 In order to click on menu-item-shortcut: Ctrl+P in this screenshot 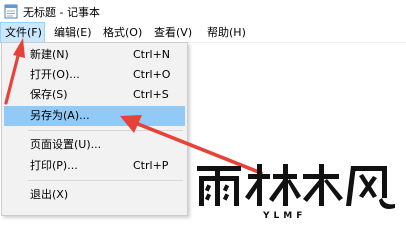, I will do `click(151, 165)`.